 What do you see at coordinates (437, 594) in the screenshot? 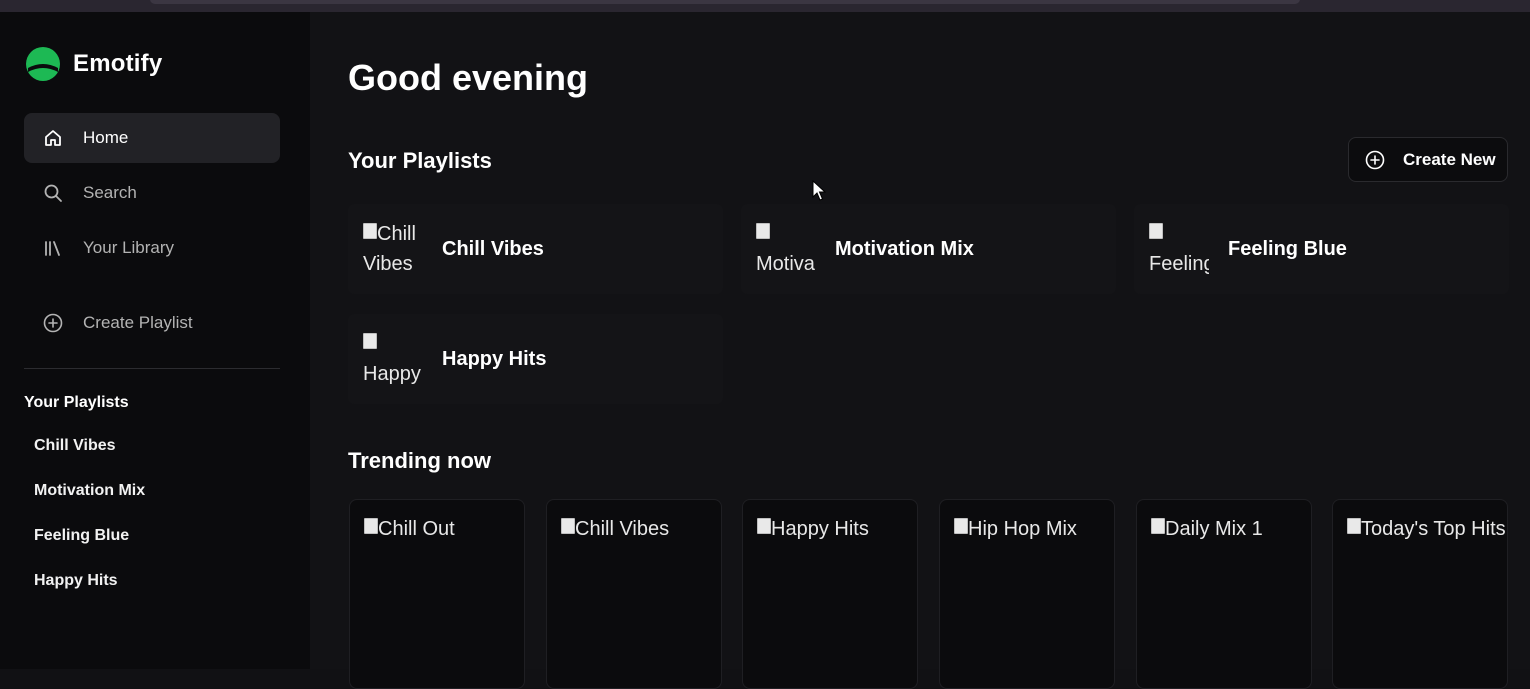
I see `trending-card: Chill Out` at bounding box center [437, 594].